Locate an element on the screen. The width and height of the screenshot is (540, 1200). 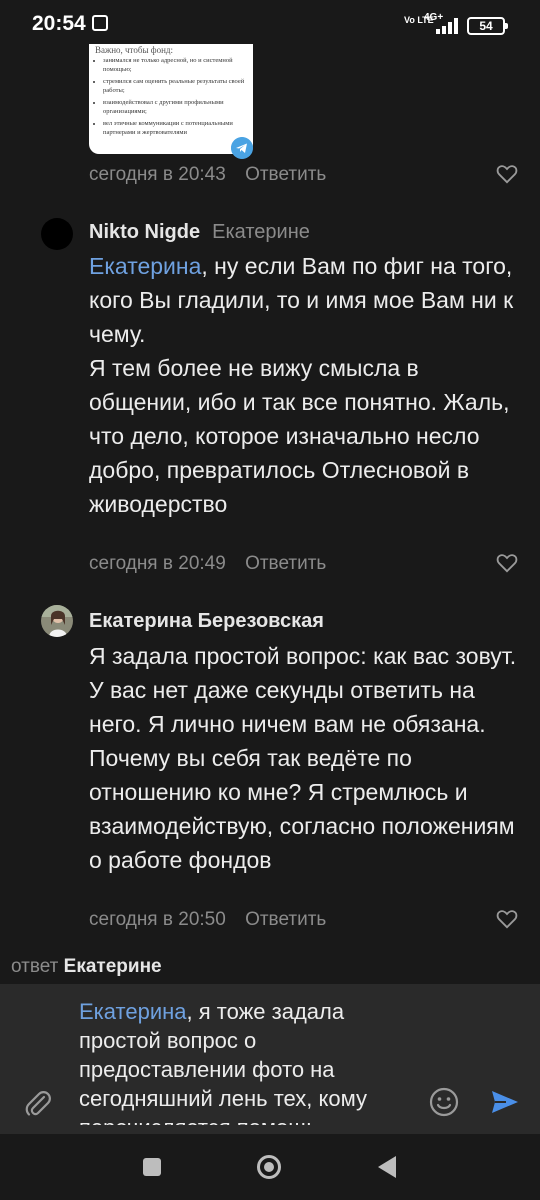
image-header: Важно, чтобы фонд: is located at coordinates (134, 50).